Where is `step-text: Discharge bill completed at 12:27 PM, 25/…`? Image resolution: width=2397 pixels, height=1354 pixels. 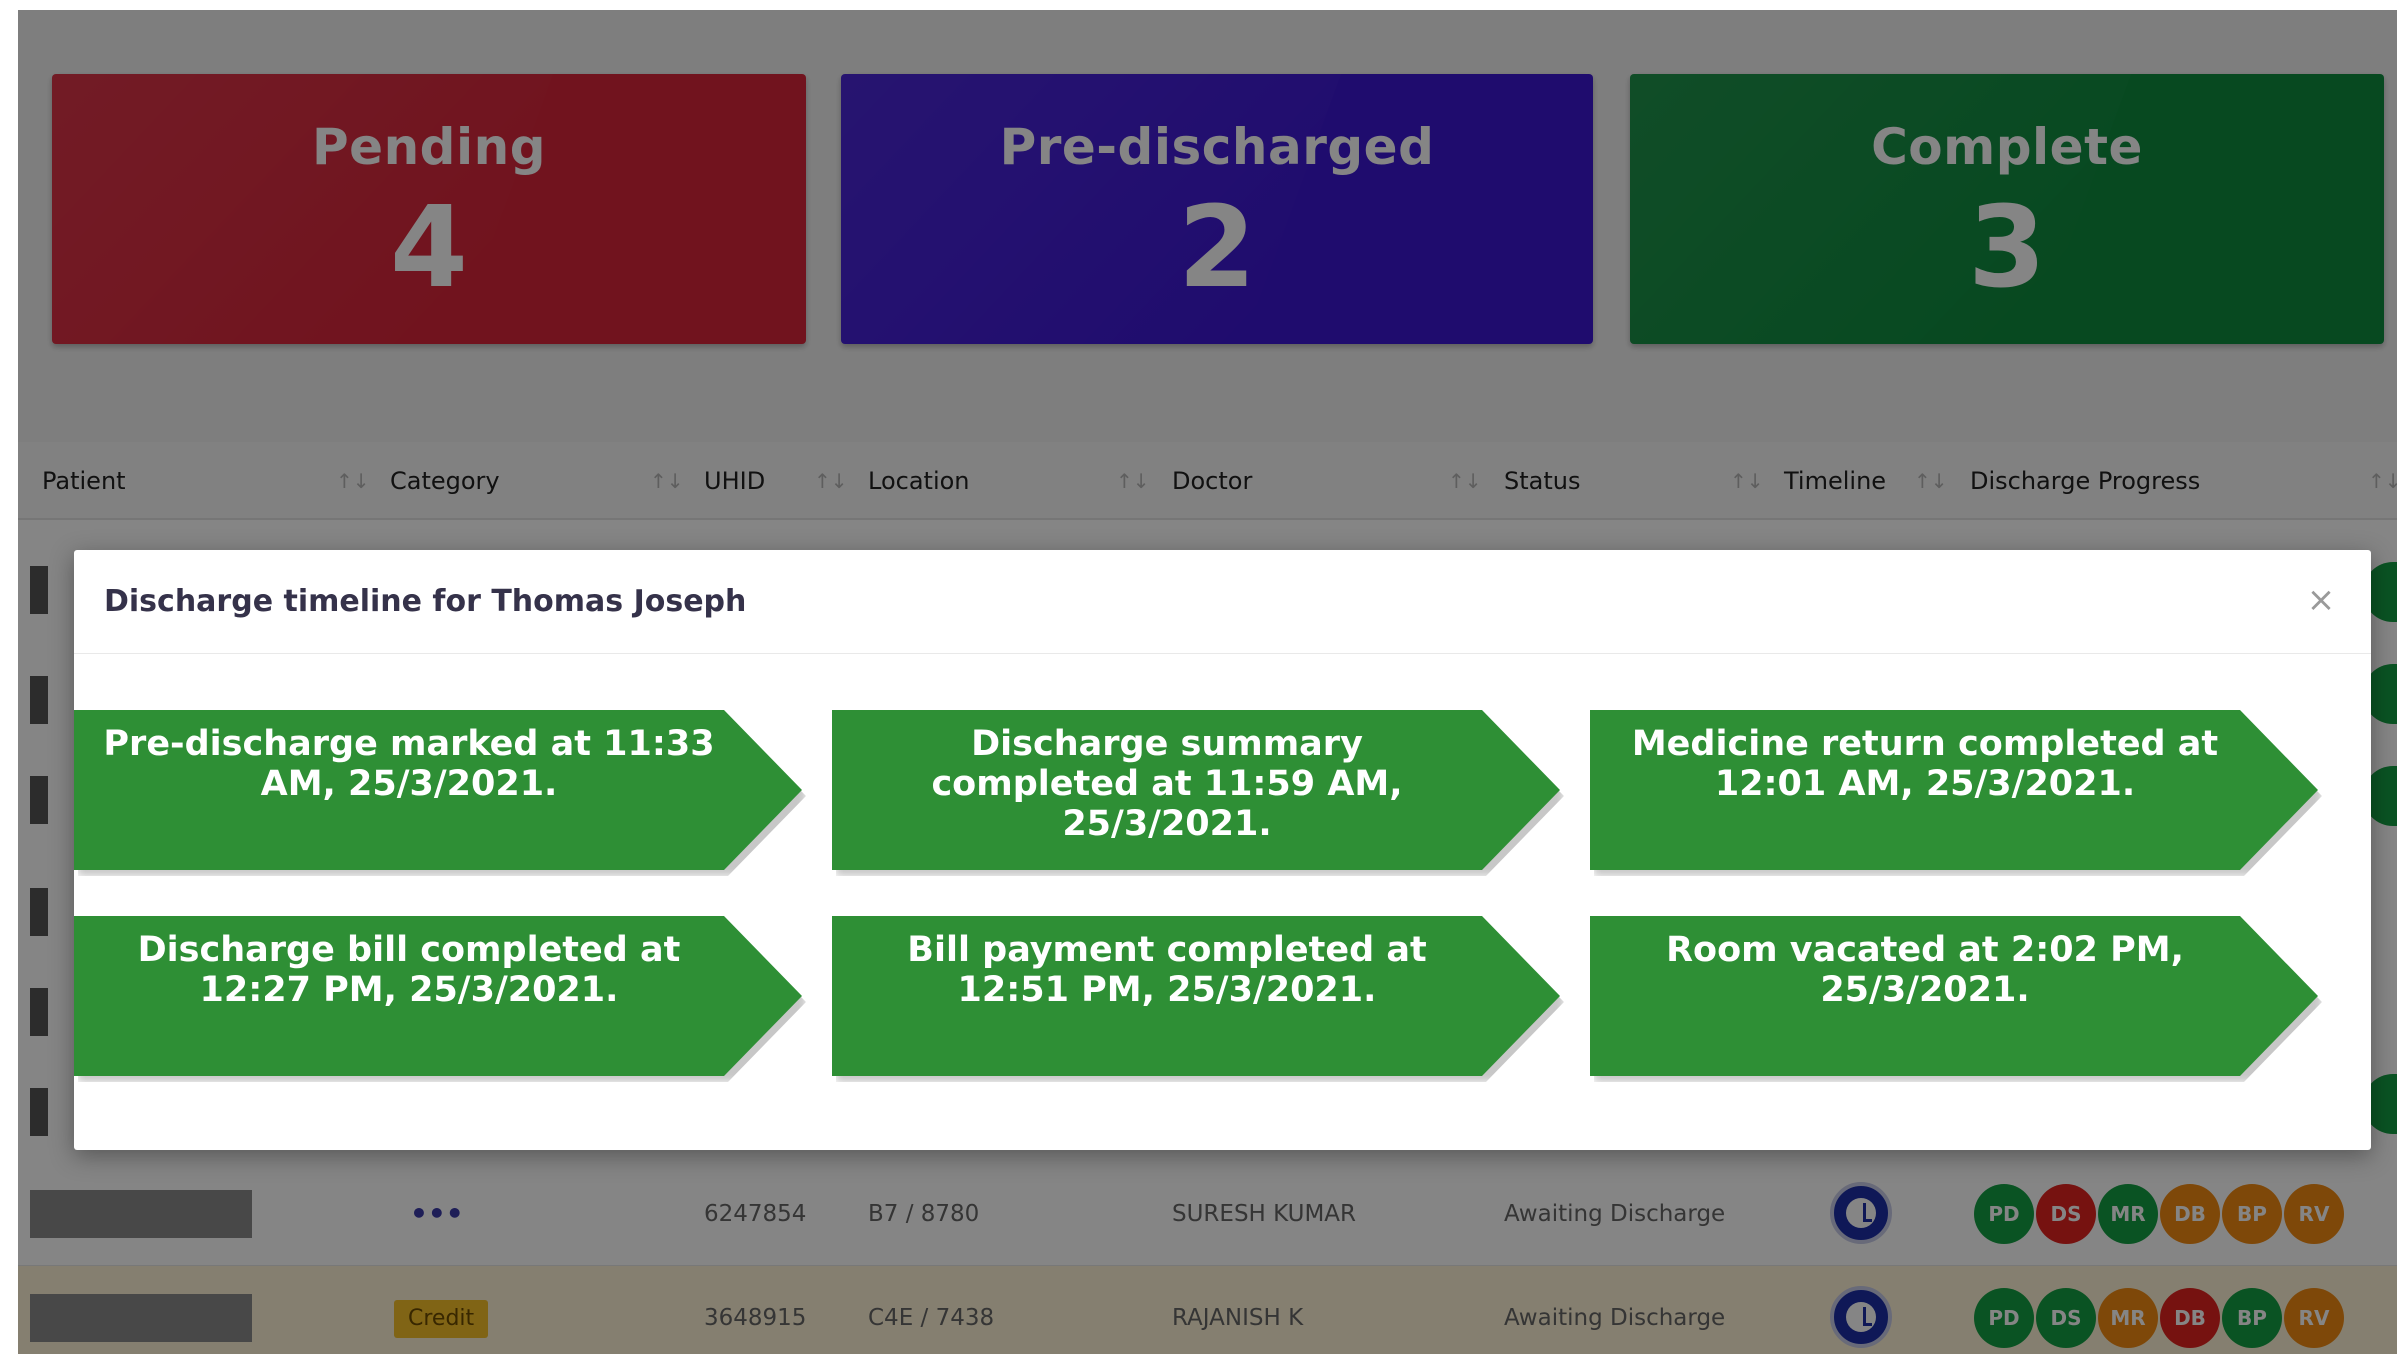 step-text: Discharge bill completed at 12:27 PM, 25/… is located at coordinates (409, 970).